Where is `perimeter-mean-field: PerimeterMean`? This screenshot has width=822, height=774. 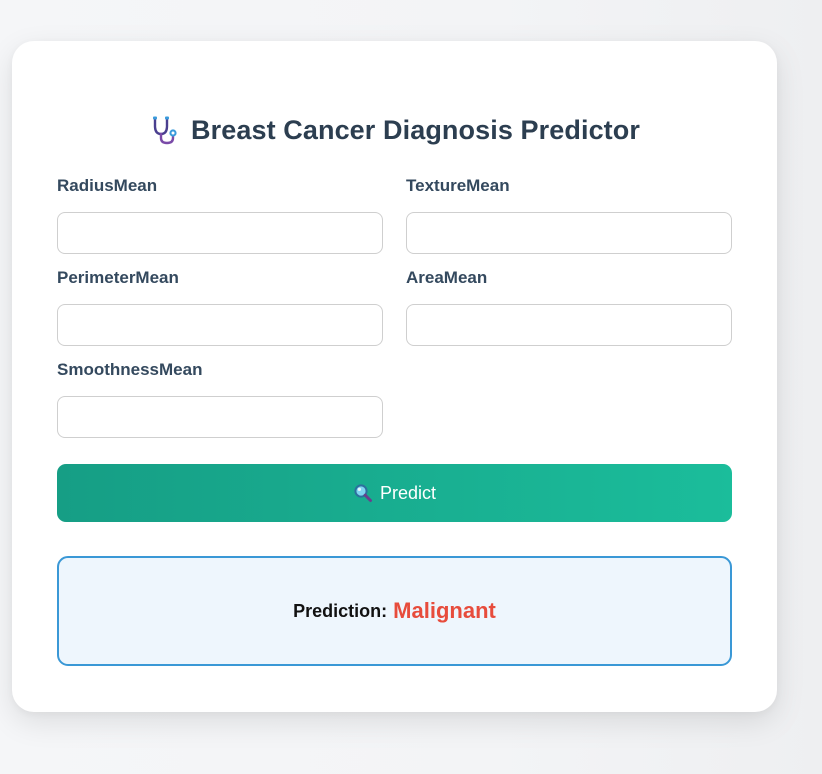 perimeter-mean-field: PerimeterMean is located at coordinates (220, 307).